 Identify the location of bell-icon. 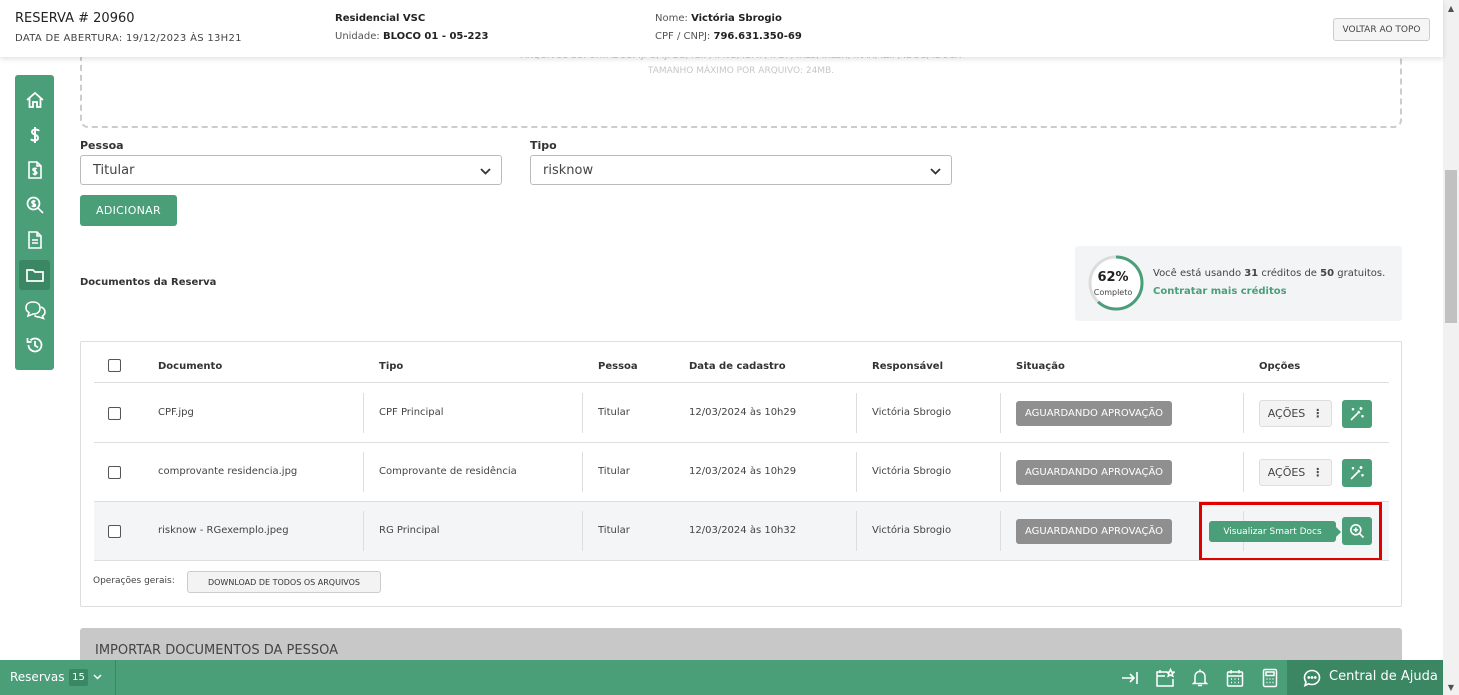
(1200, 678).